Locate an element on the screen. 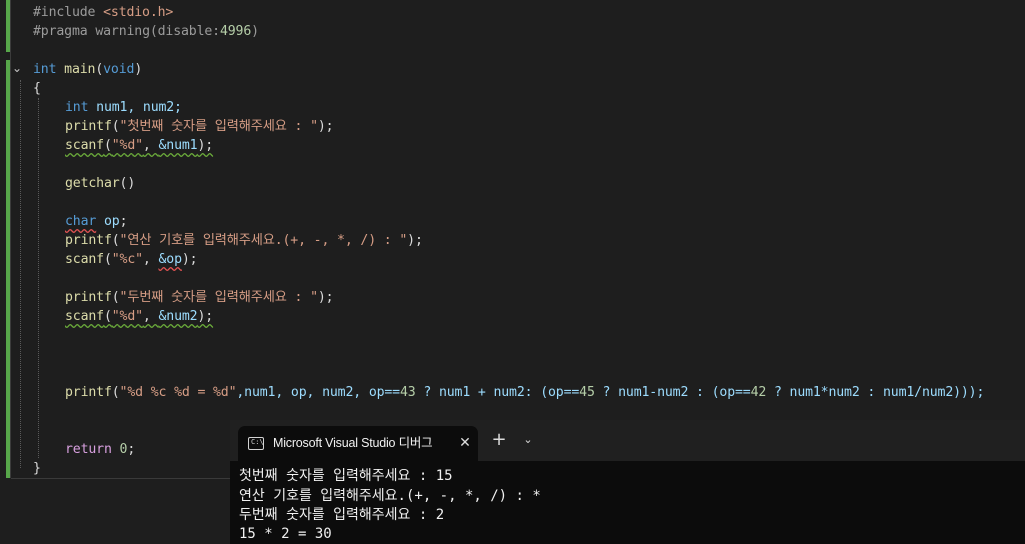 The width and height of the screenshot is (1025, 544). code-line-7: printf("첫번째 숫자를 입력해주세요 : "); is located at coordinates (199, 126).